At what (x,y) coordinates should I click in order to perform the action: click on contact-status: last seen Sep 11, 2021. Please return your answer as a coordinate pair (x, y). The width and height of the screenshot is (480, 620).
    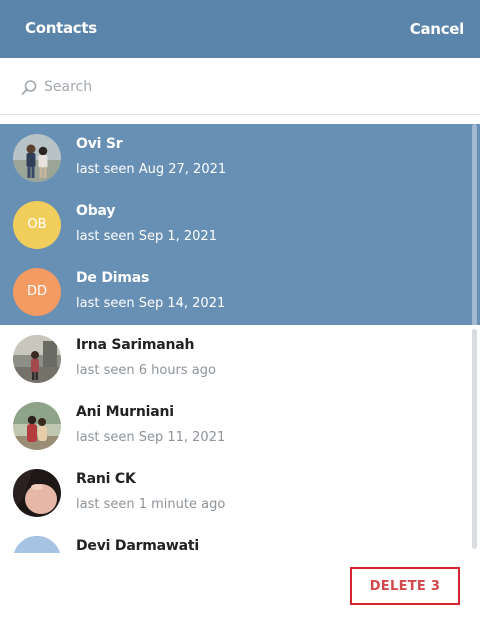
    Looking at the image, I should click on (151, 437).